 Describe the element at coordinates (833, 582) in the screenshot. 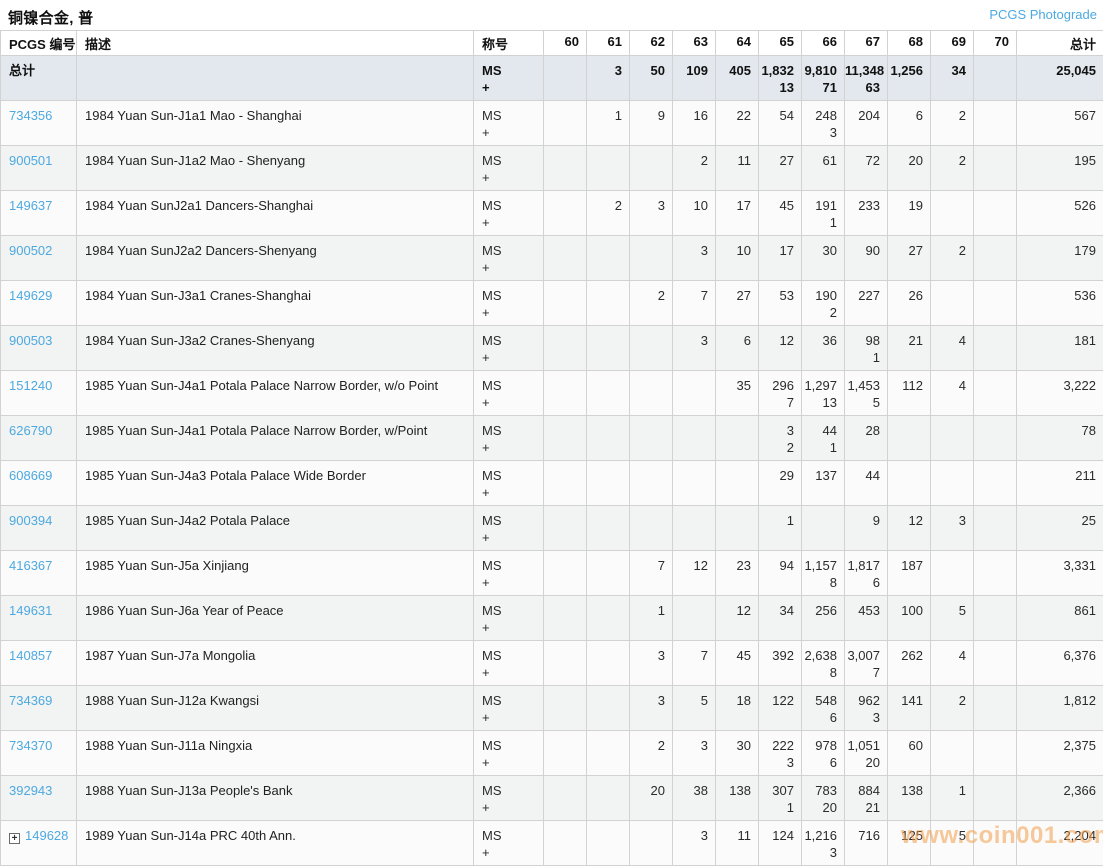

I see `grade-count-plus: 8` at that location.